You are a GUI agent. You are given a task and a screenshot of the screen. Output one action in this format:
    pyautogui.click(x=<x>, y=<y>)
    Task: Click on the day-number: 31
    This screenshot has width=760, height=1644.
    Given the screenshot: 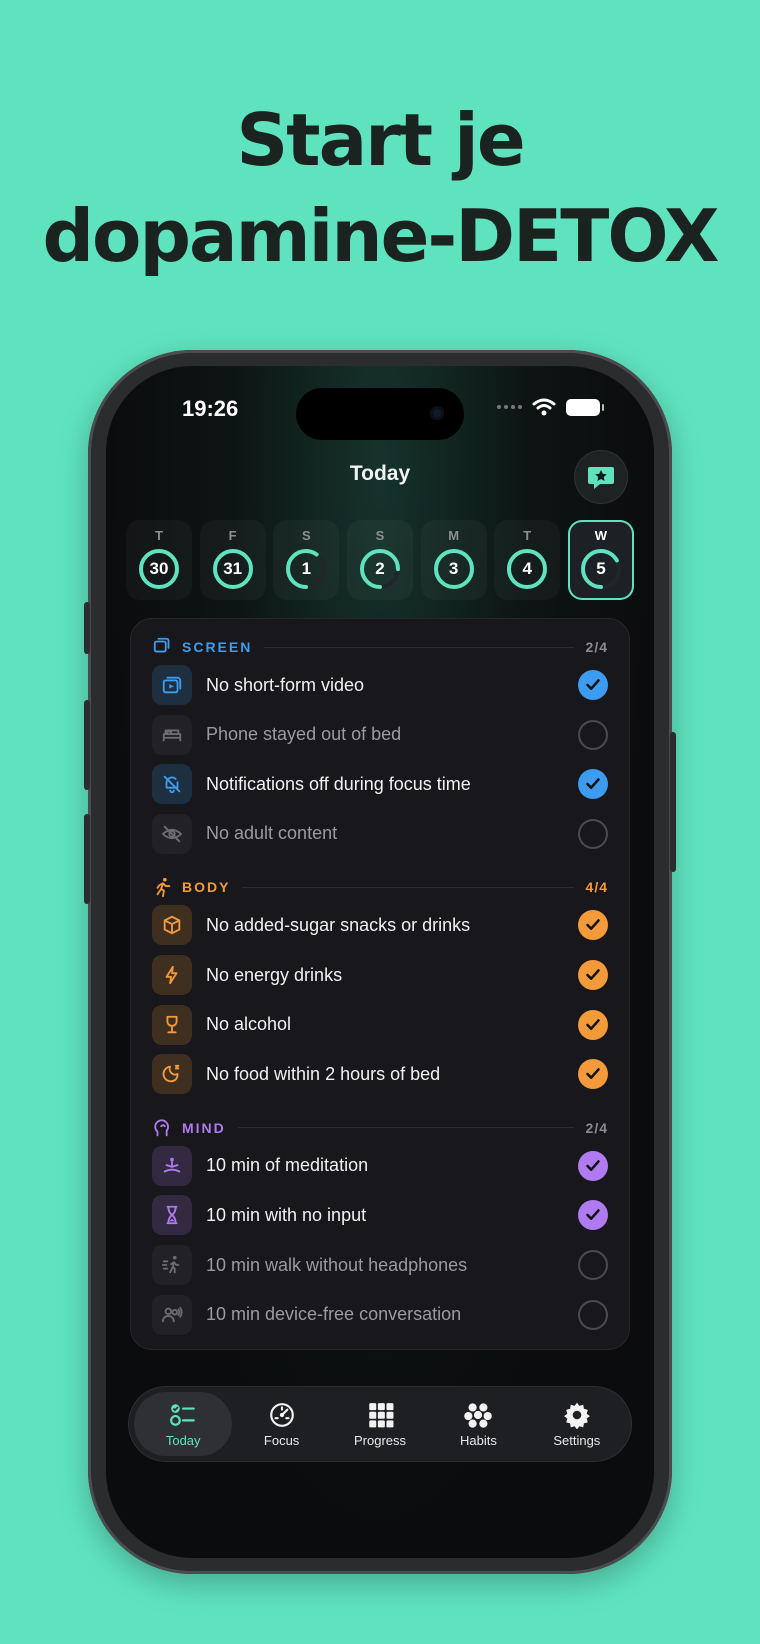 What is the action you would take?
    pyautogui.click(x=233, y=568)
    